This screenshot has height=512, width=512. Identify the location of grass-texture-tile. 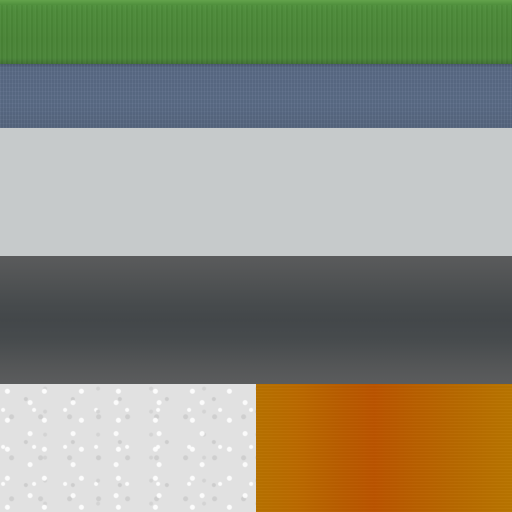
(256, 32).